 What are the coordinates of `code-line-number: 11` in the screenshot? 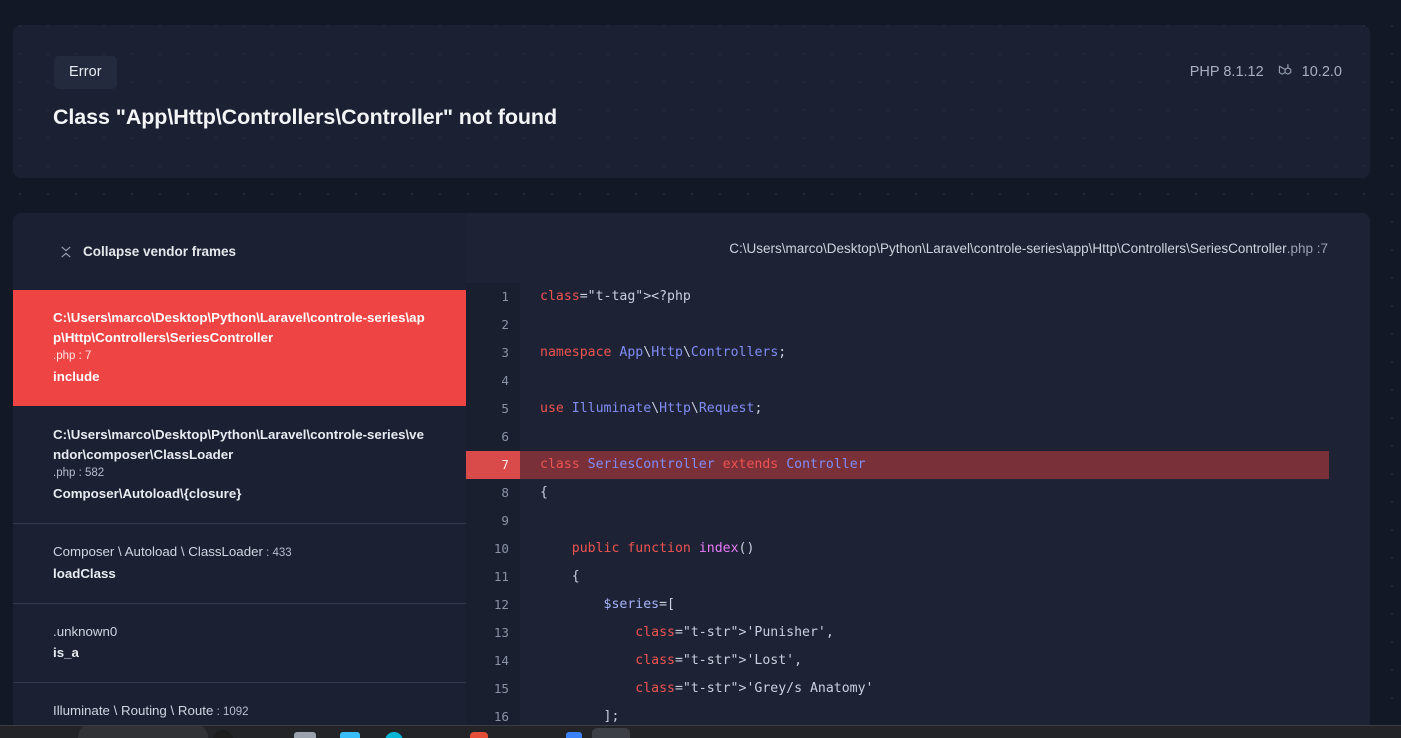 It's located at (493, 577).